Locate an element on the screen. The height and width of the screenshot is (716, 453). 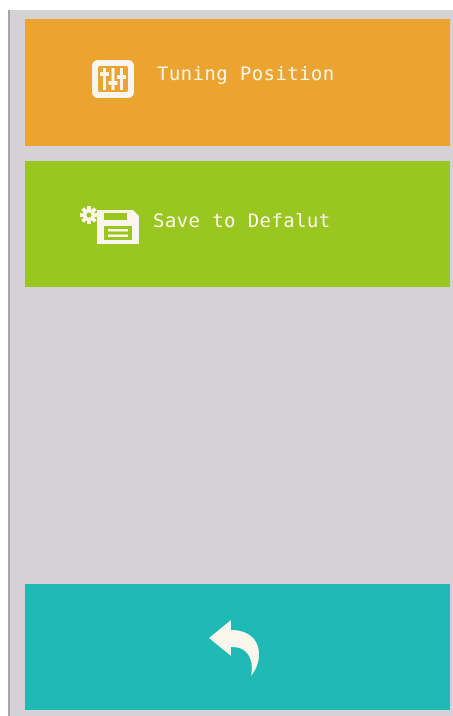
back-arrow-icon is located at coordinates (237, 647).